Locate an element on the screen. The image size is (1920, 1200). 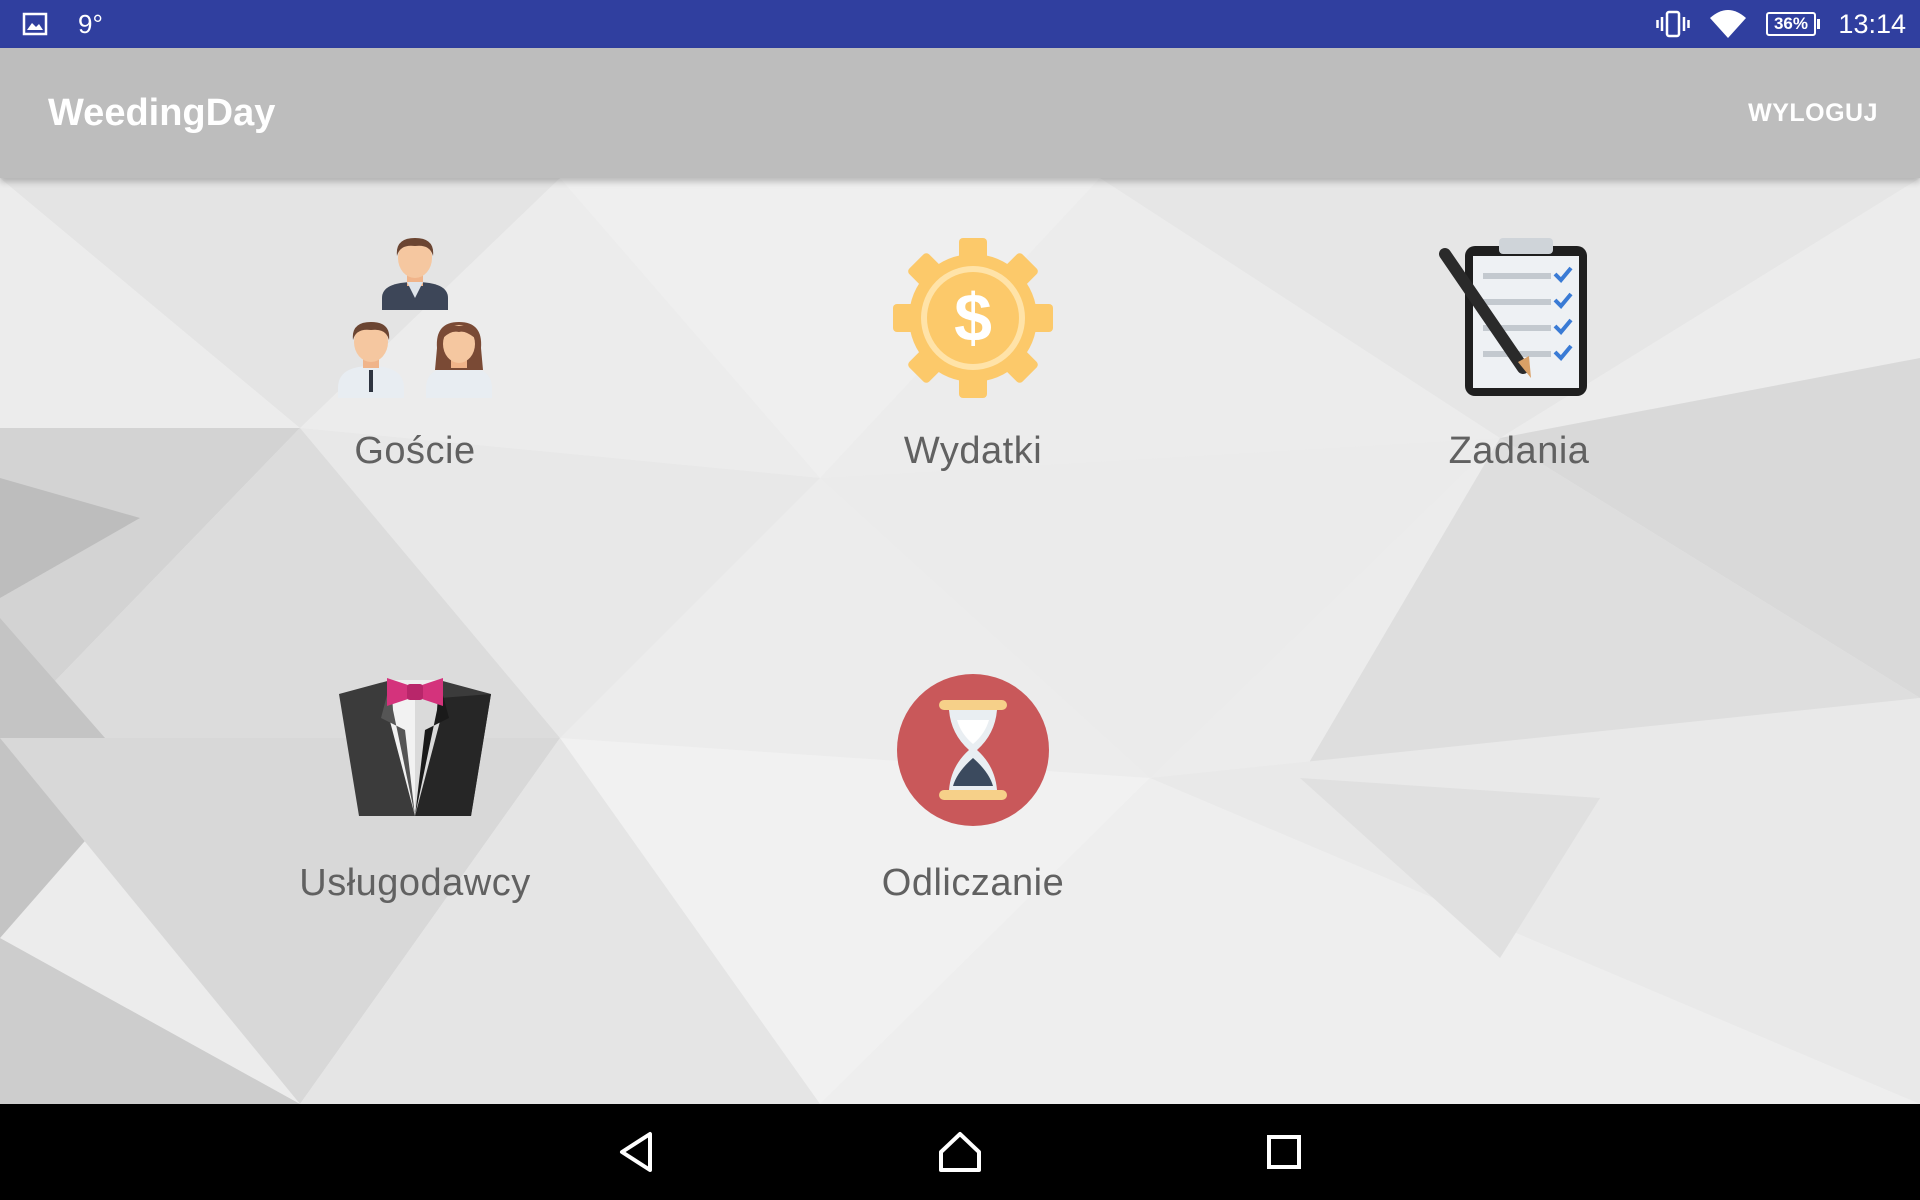
image-notification-icon is located at coordinates (35, 24).